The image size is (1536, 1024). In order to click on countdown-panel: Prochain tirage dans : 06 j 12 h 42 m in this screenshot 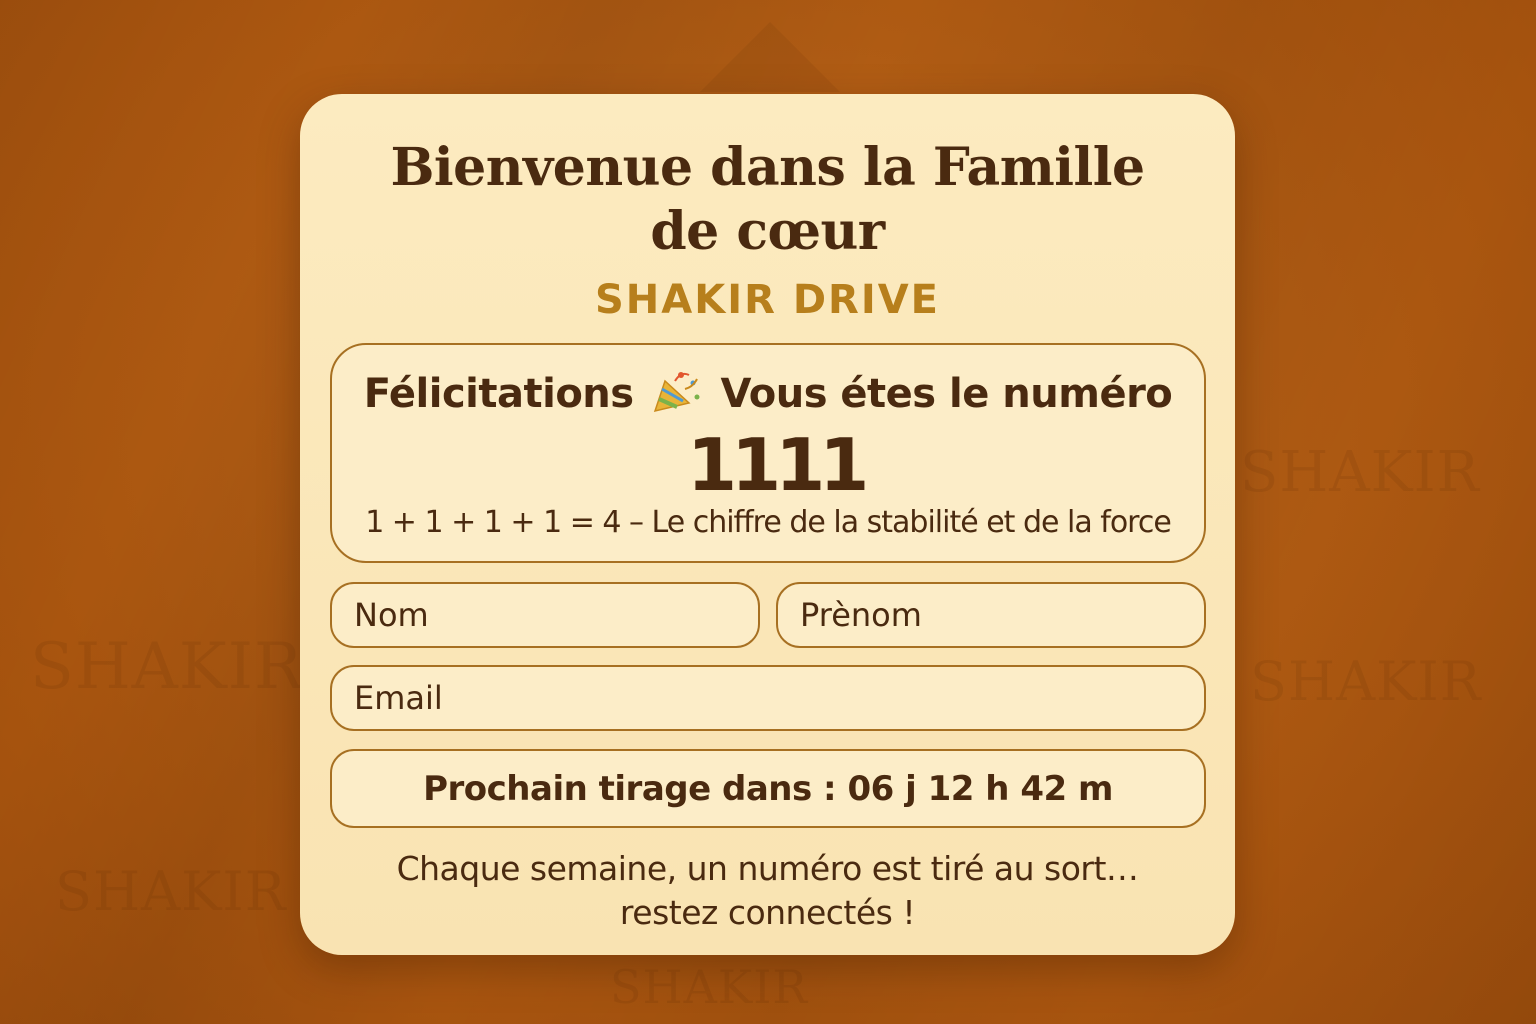, I will do `click(768, 788)`.